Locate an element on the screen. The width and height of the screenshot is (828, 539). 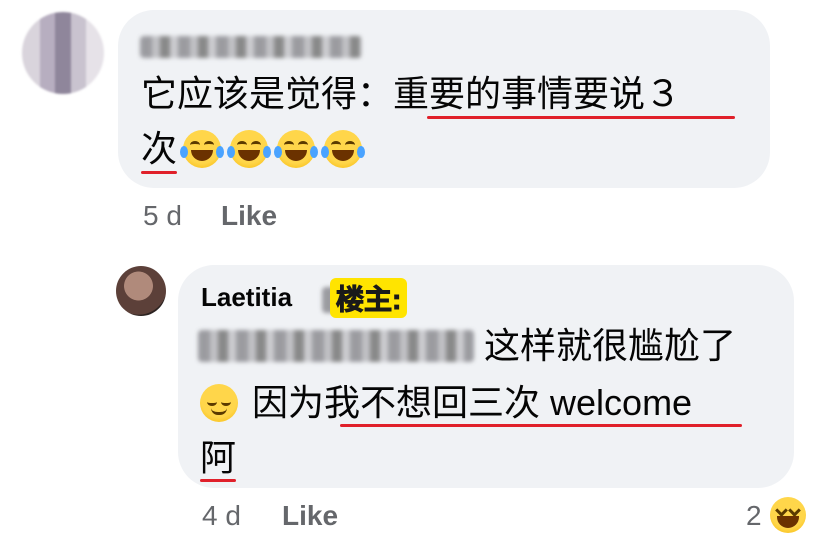
reply-text-plain: welcome is located at coordinates (616, 402).